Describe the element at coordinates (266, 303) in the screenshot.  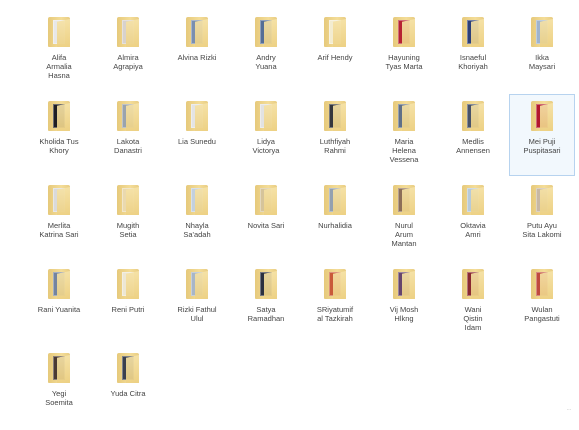
I see `folder-item: Satya Ramadhan` at that location.